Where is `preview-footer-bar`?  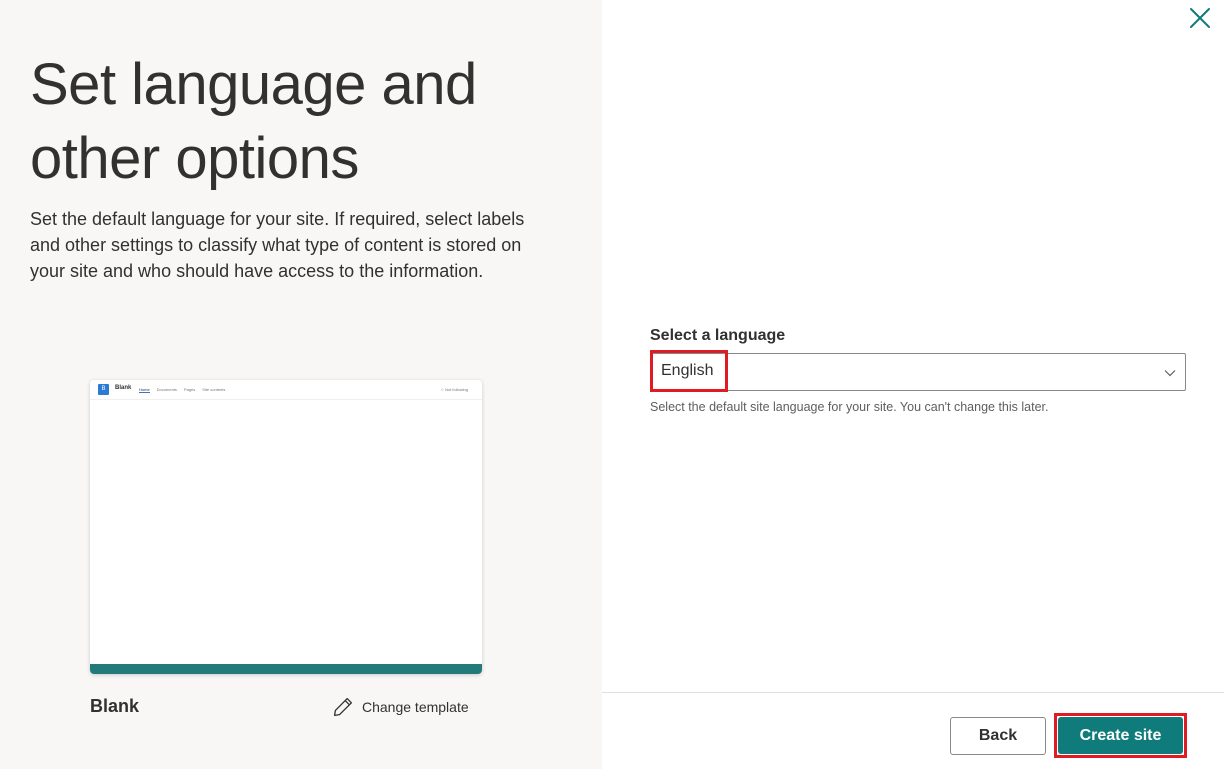
preview-footer-bar is located at coordinates (286, 669).